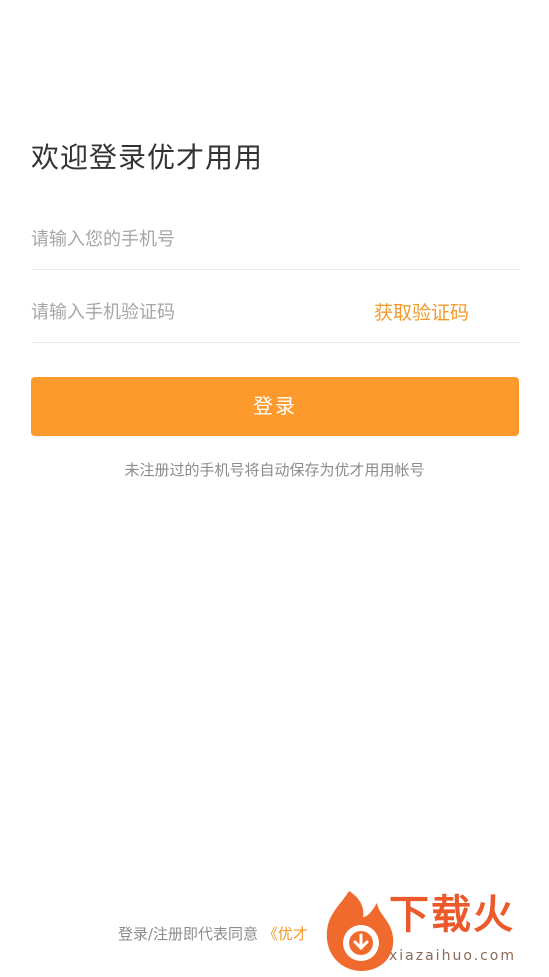 Image resolution: width=549 pixels, height=977 pixels. I want to click on watermark-domain: xiazaihuo.com, so click(452, 956).